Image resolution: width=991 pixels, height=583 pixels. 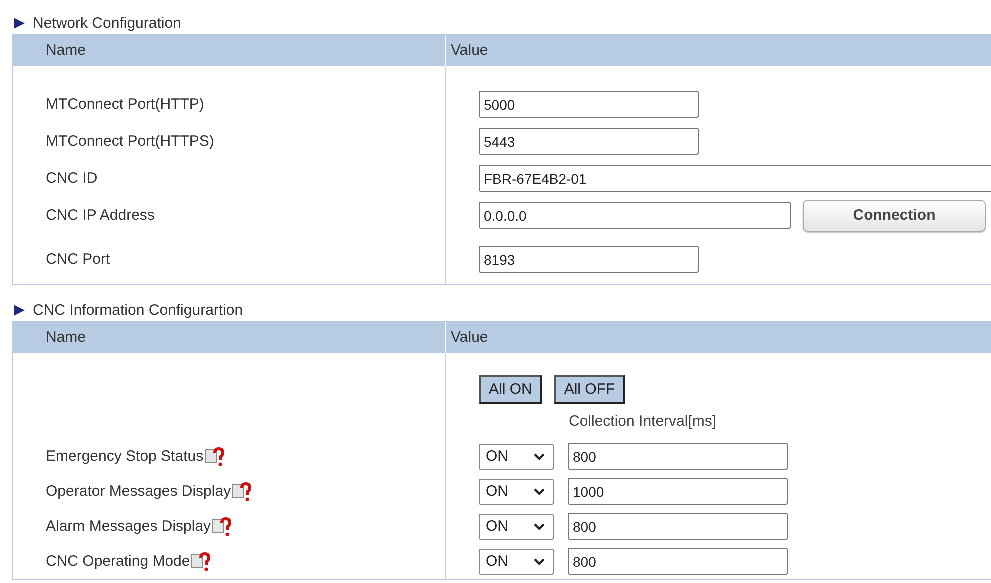 I want to click on input-field: 8193, so click(x=589, y=259).